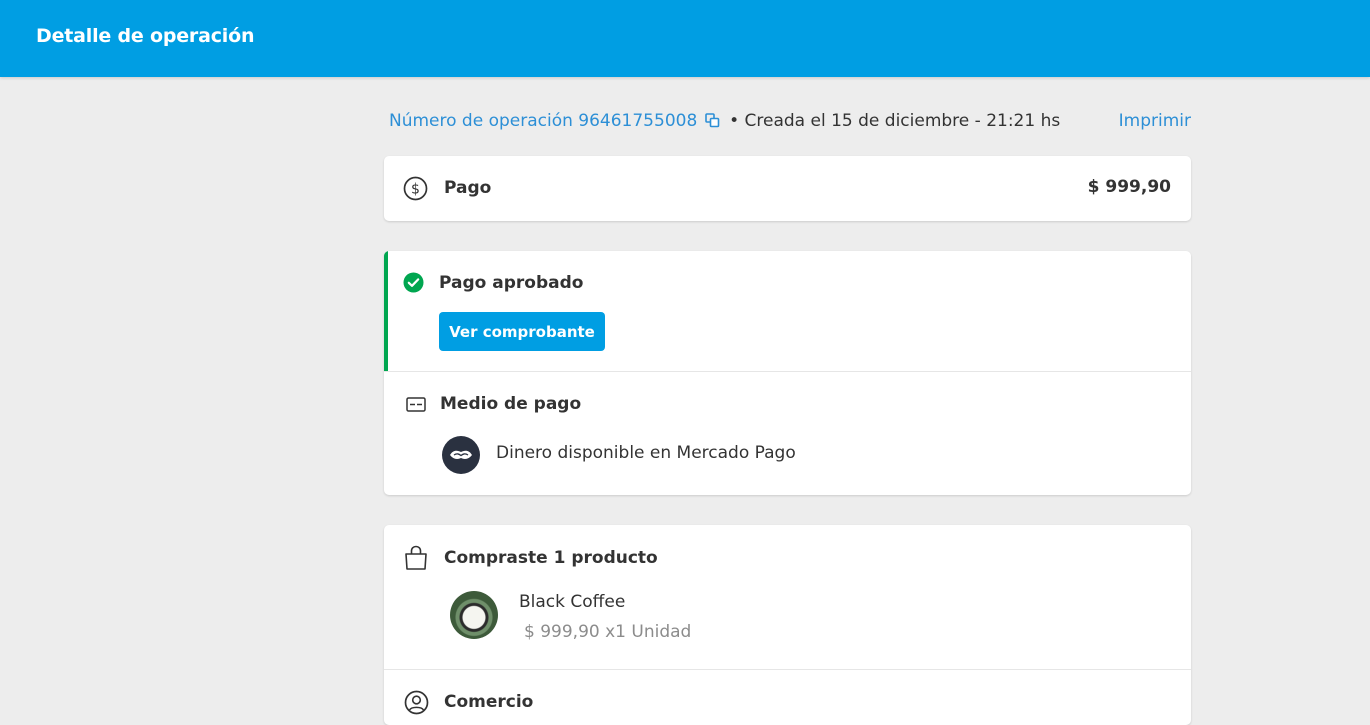  Describe the element at coordinates (543, 121) in the screenshot. I see `operation-number-text: Número de operación 96461755008` at that location.